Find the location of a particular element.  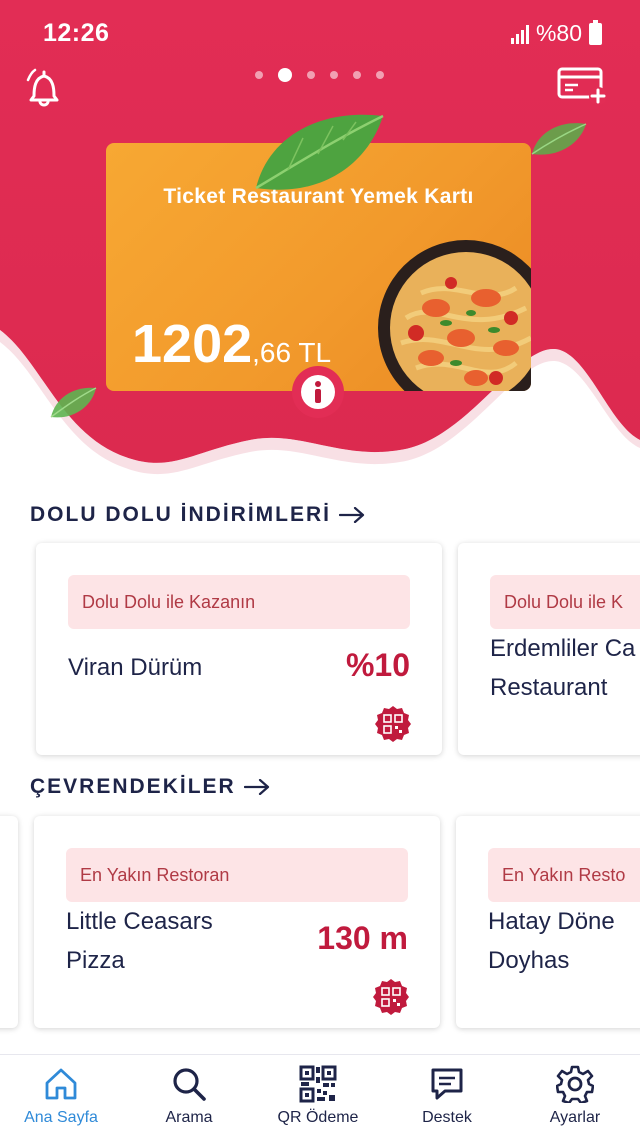

nearby-section-title: ÇEVRENDEKİLER is located at coordinates (150, 787).